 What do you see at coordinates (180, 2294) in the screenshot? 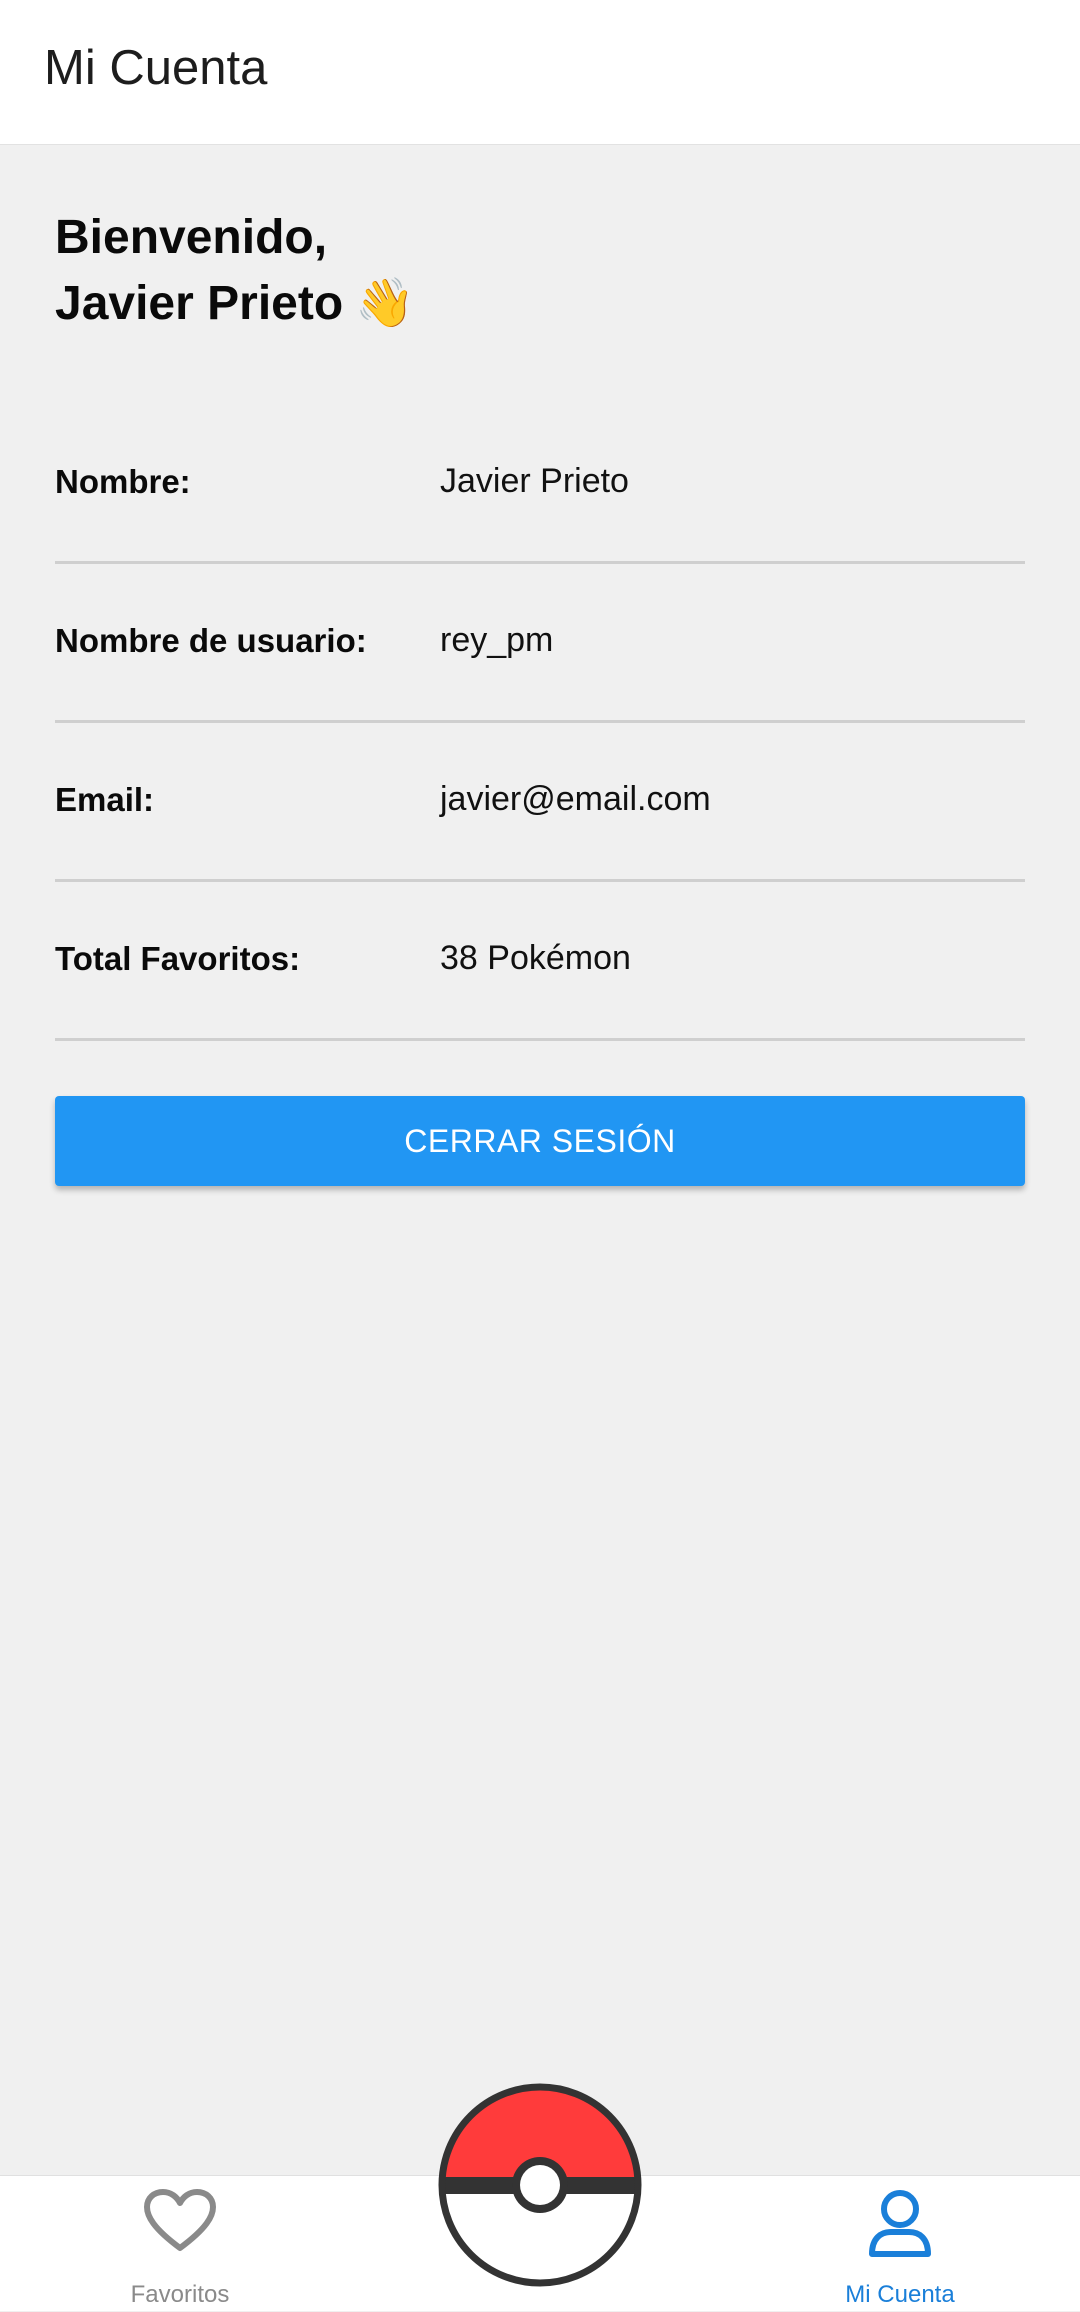
I see `nav-label-favorites: Favoritos` at bounding box center [180, 2294].